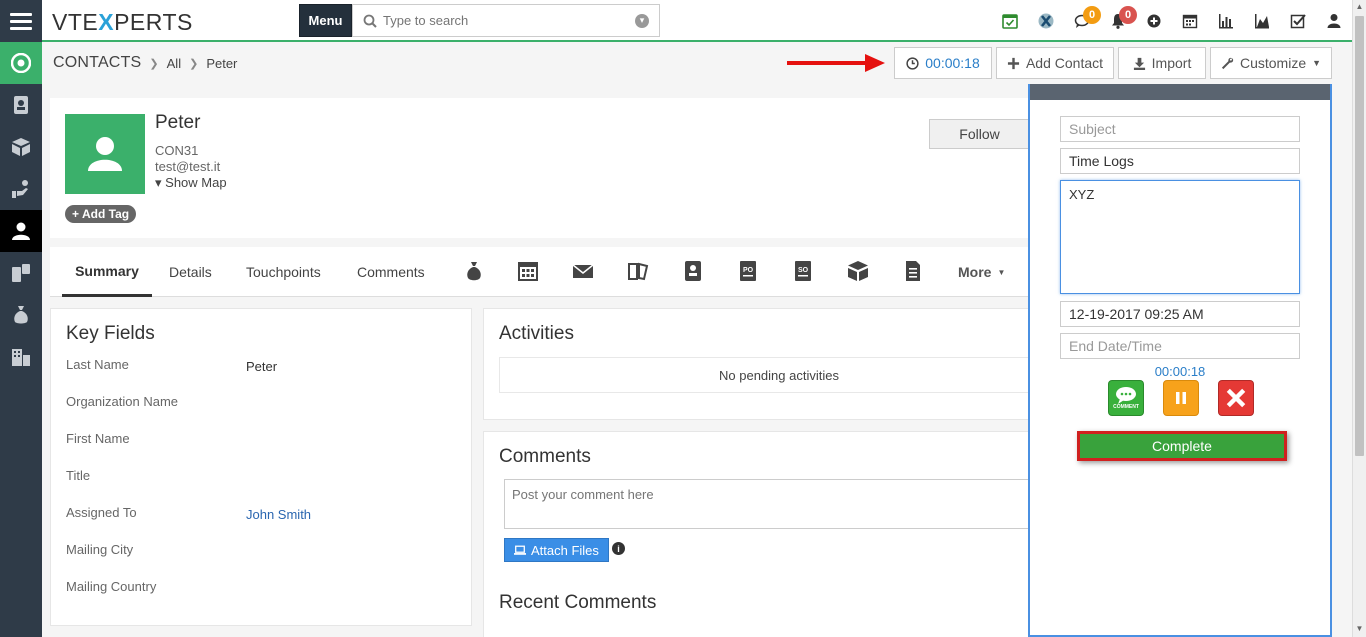  What do you see at coordinates (1359, 629) in the screenshot?
I see `scroll-down-icon: ▼` at bounding box center [1359, 629].